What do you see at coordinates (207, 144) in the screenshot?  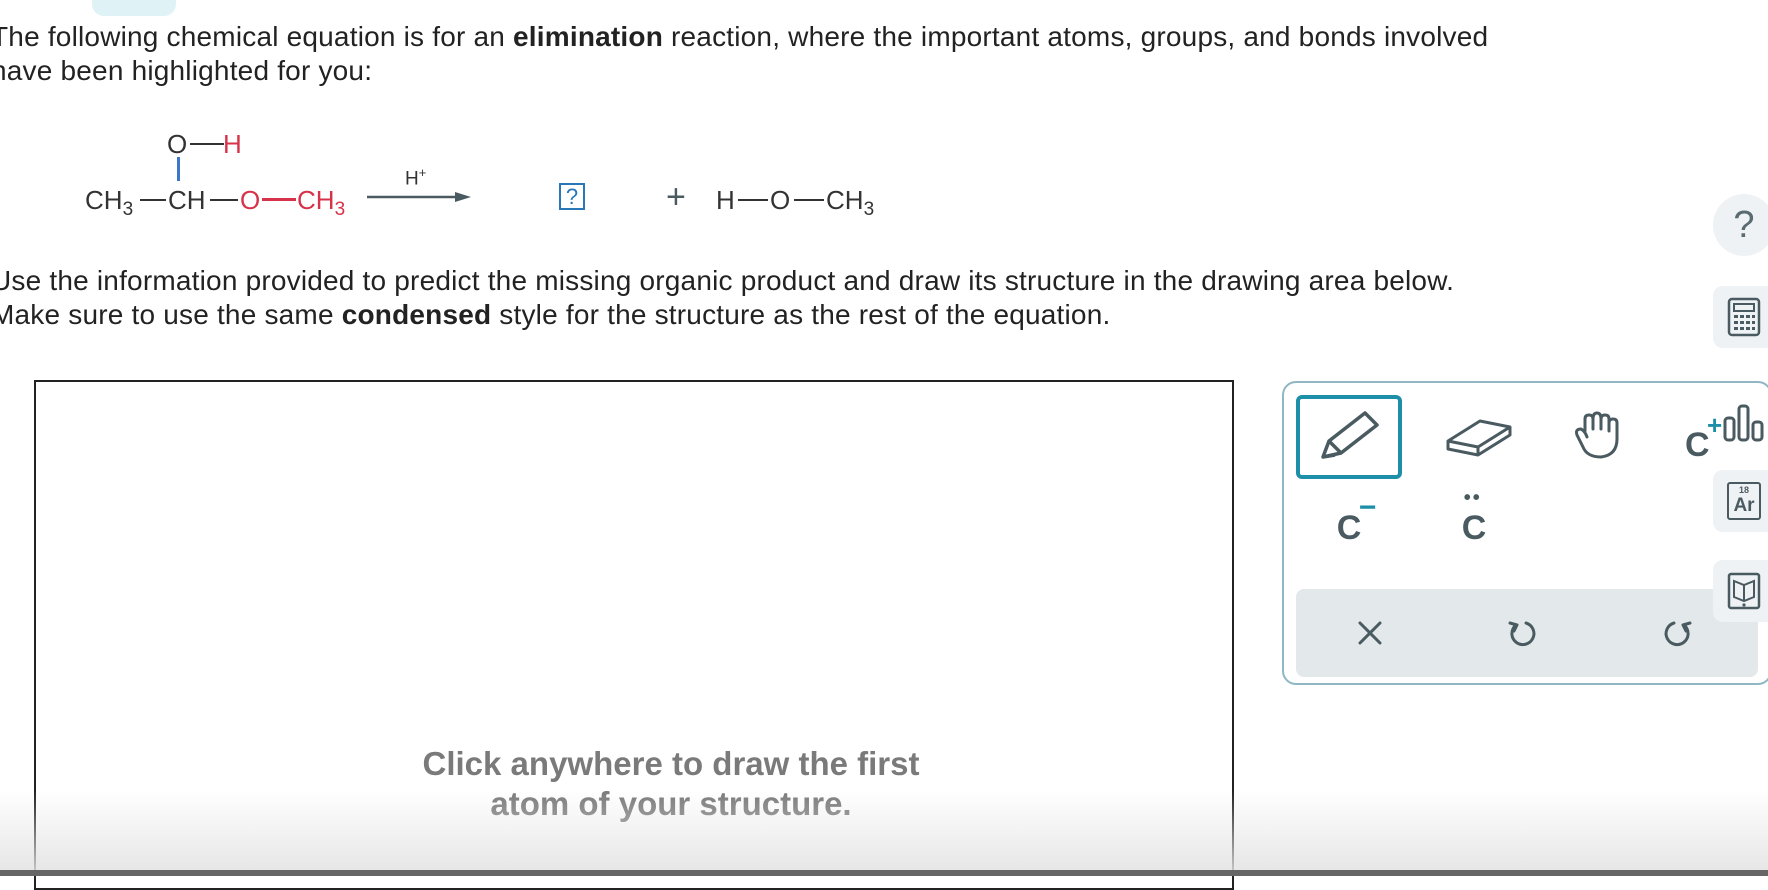 I see `oh-bond` at bounding box center [207, 144].